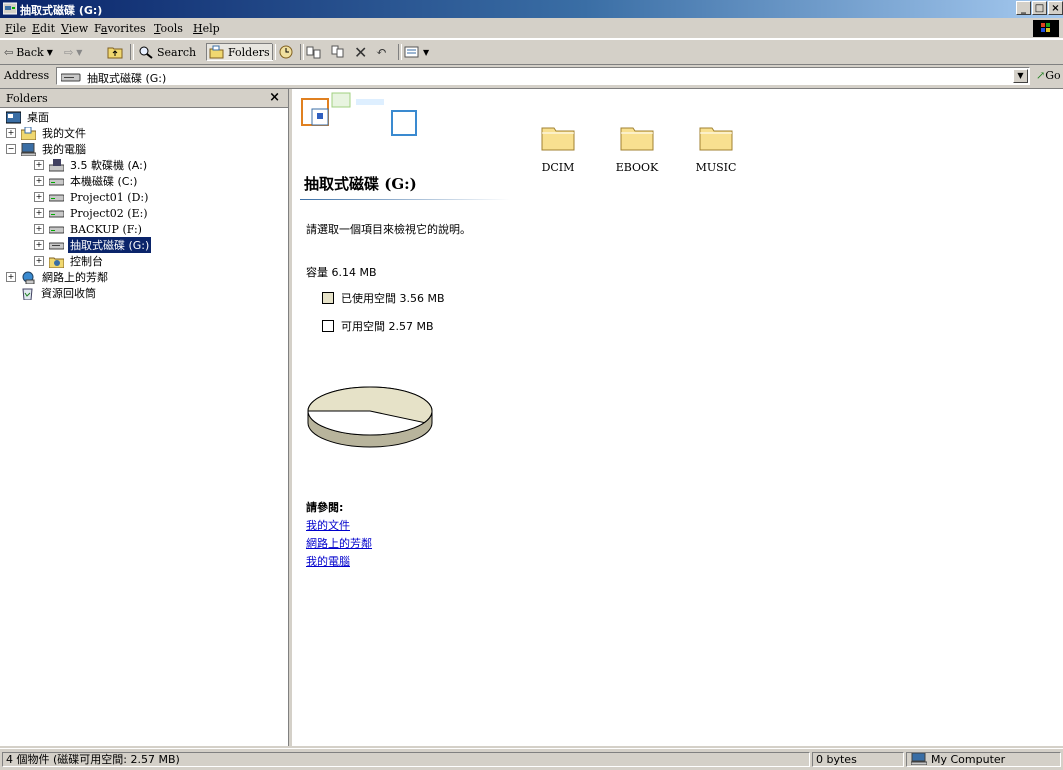 This screenshot has height=770, width=1063. I want to click on back-arrow-icon: ⇦, so click(9, 52).